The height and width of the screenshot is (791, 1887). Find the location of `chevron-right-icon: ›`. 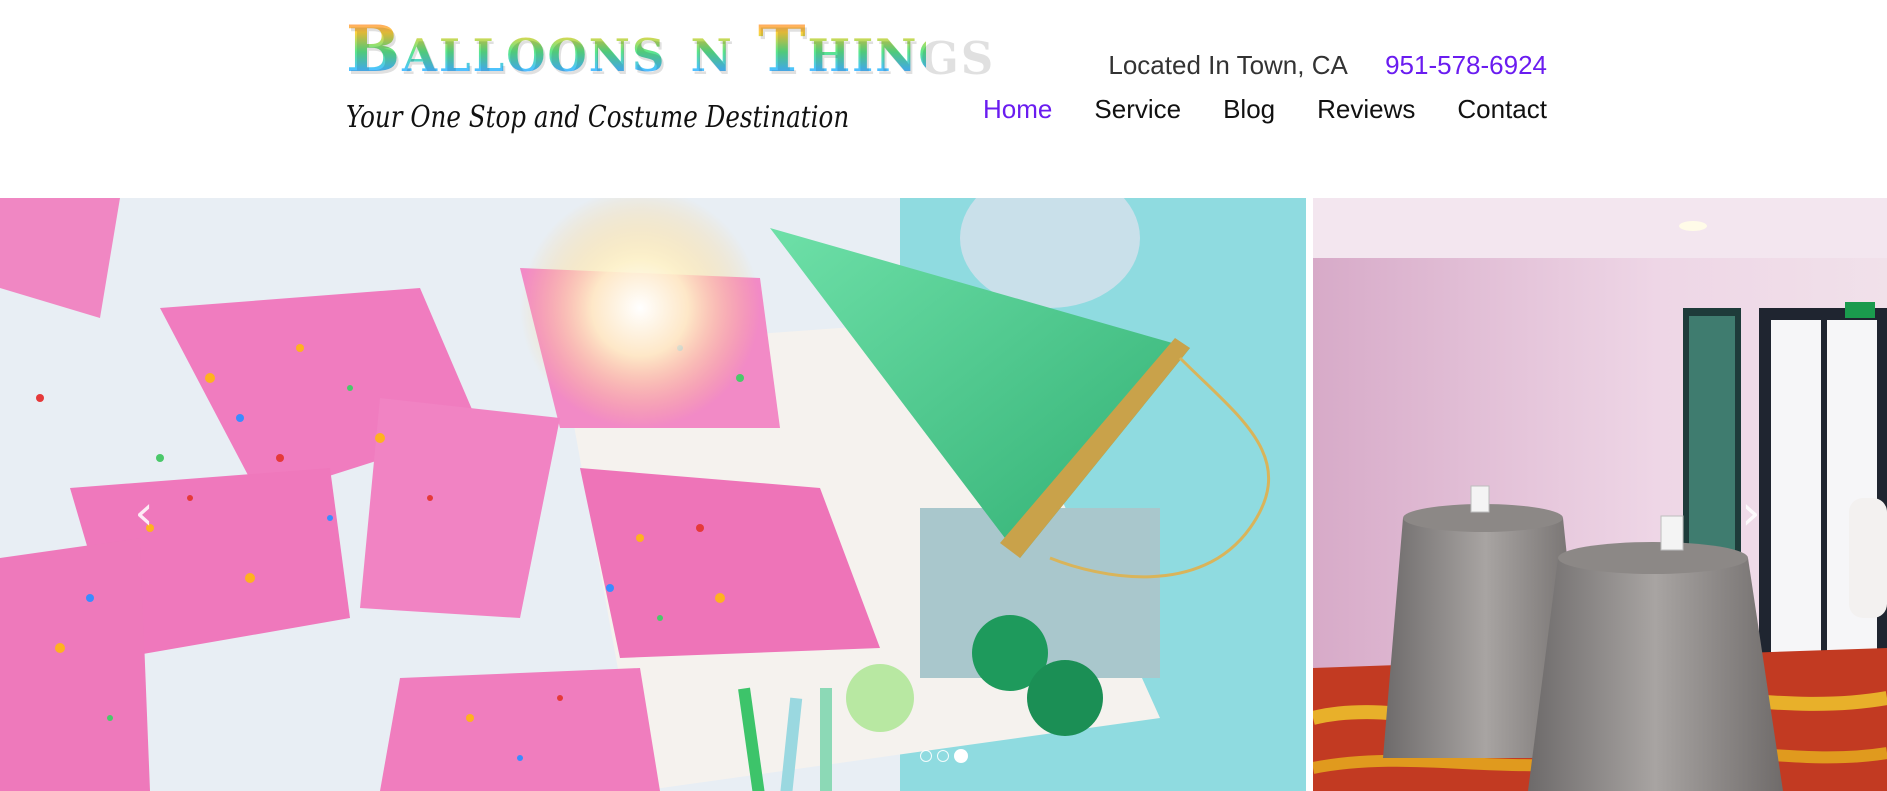

chevron-right-icon: › is located at coordinates (1751, 513).